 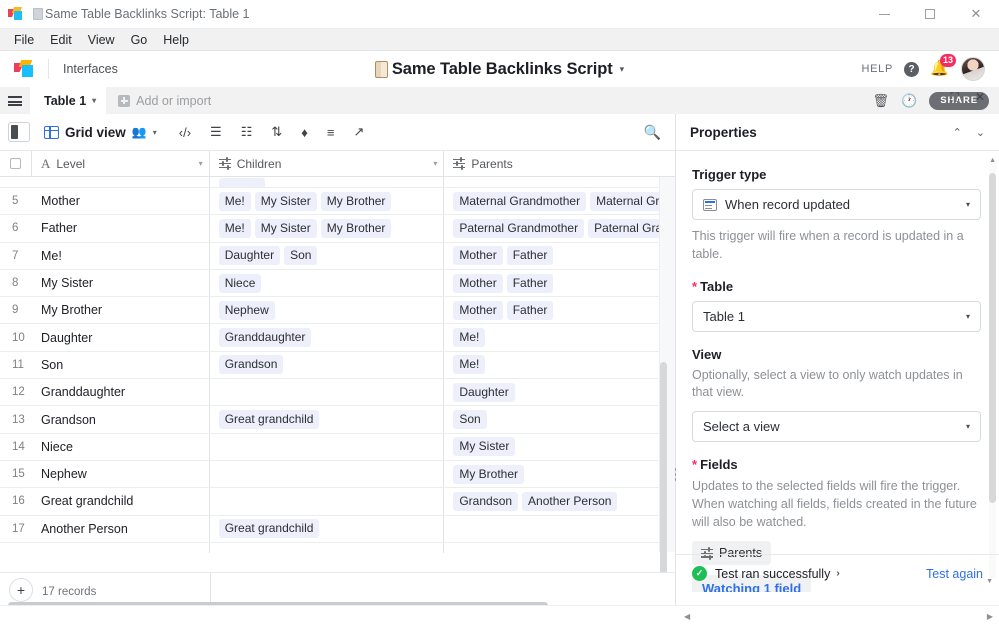 I want to click on help-label: HELP, so click(x=877, y=69).